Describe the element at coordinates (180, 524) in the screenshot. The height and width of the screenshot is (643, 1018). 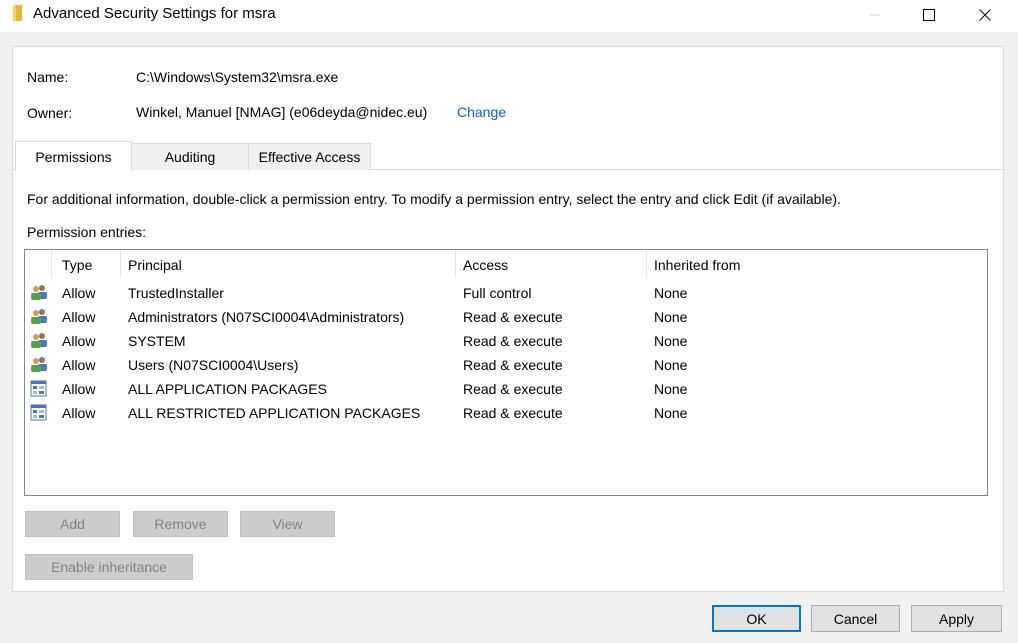
I see `remove-button: Remove` at that location.